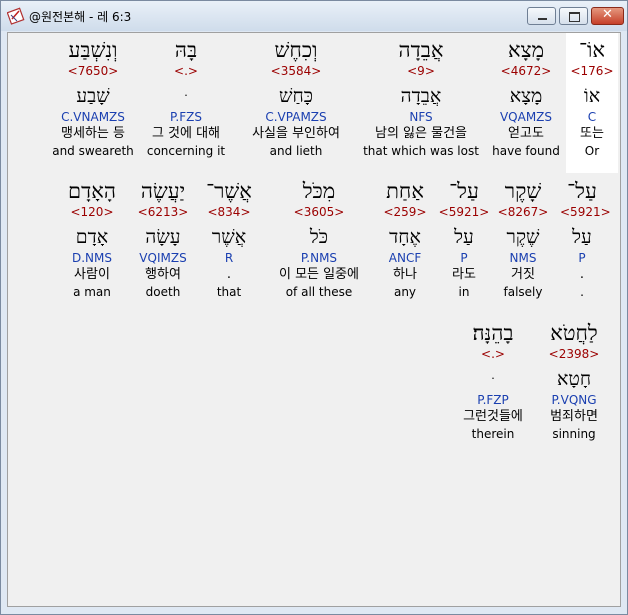  What do you see at coordinates (186, 151) in the screenshot?
I see `english-gloss: concerning it` at bounding box center [186, 151].